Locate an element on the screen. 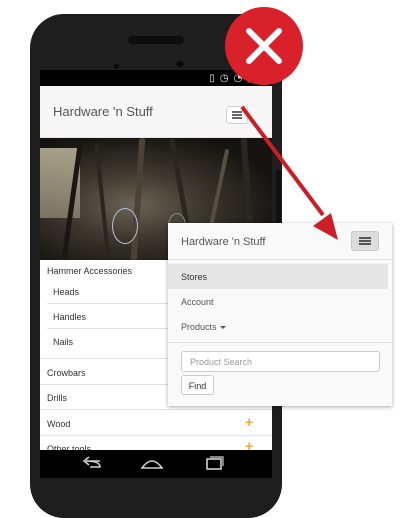  close-x-icon is located at coordinates (264, 46).